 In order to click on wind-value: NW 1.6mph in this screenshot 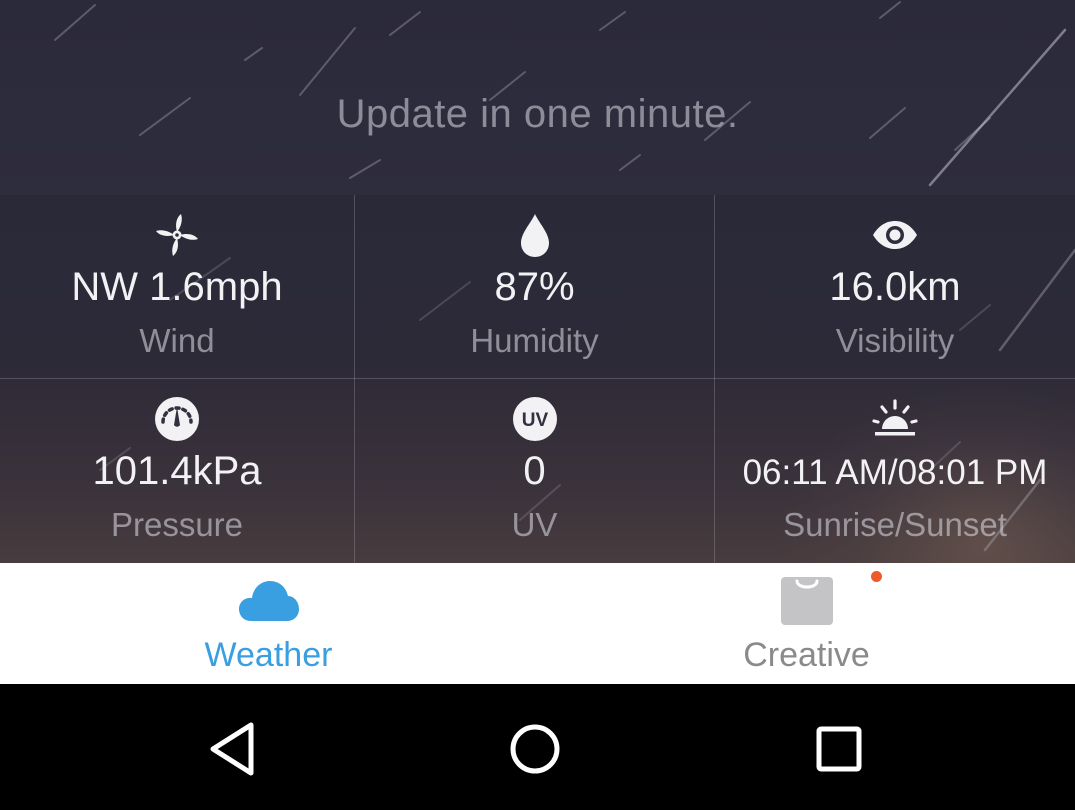, I will do `click(177, 287)`.